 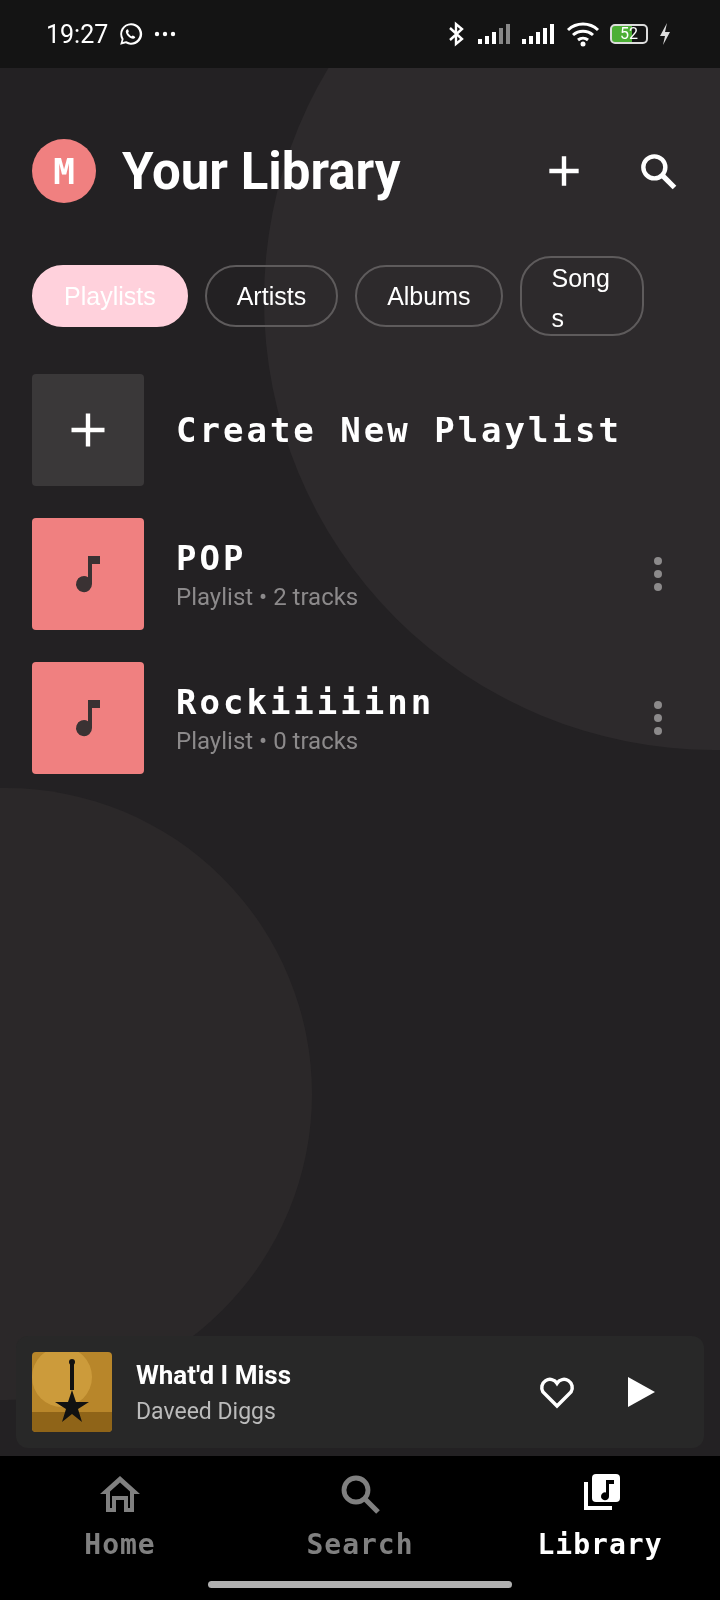 I want to click on charging-icon, so click(x=665, y=34).